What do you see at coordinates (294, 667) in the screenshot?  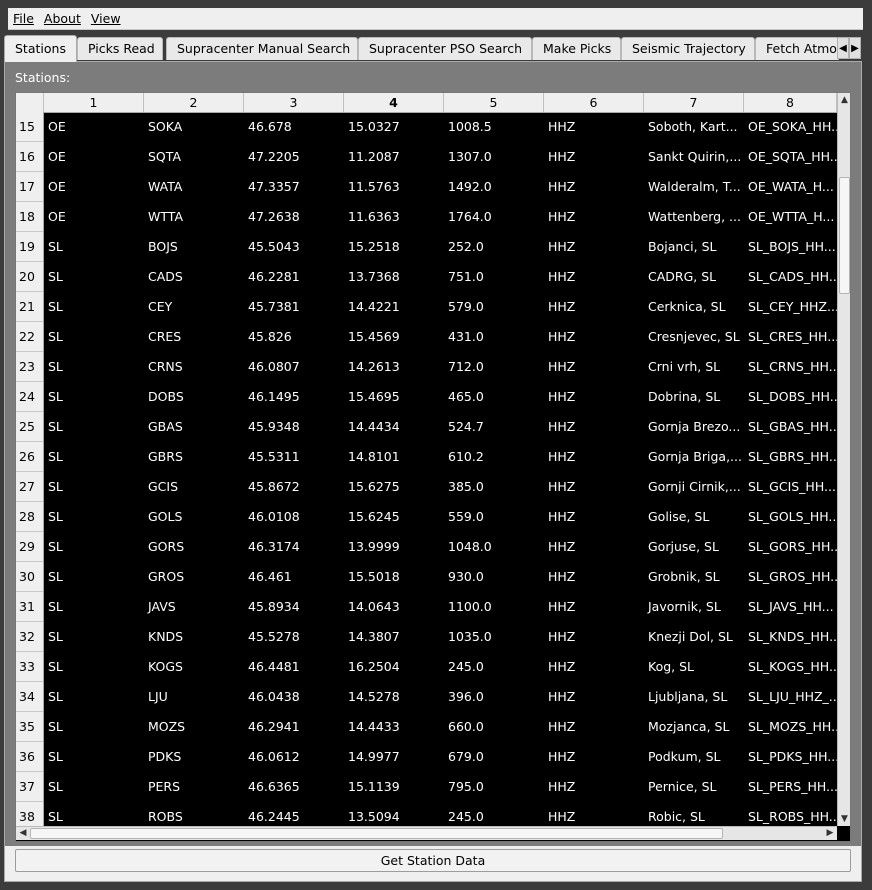 I see `table-cell-col-3: 46.4481` at bounding box center [294, 667].